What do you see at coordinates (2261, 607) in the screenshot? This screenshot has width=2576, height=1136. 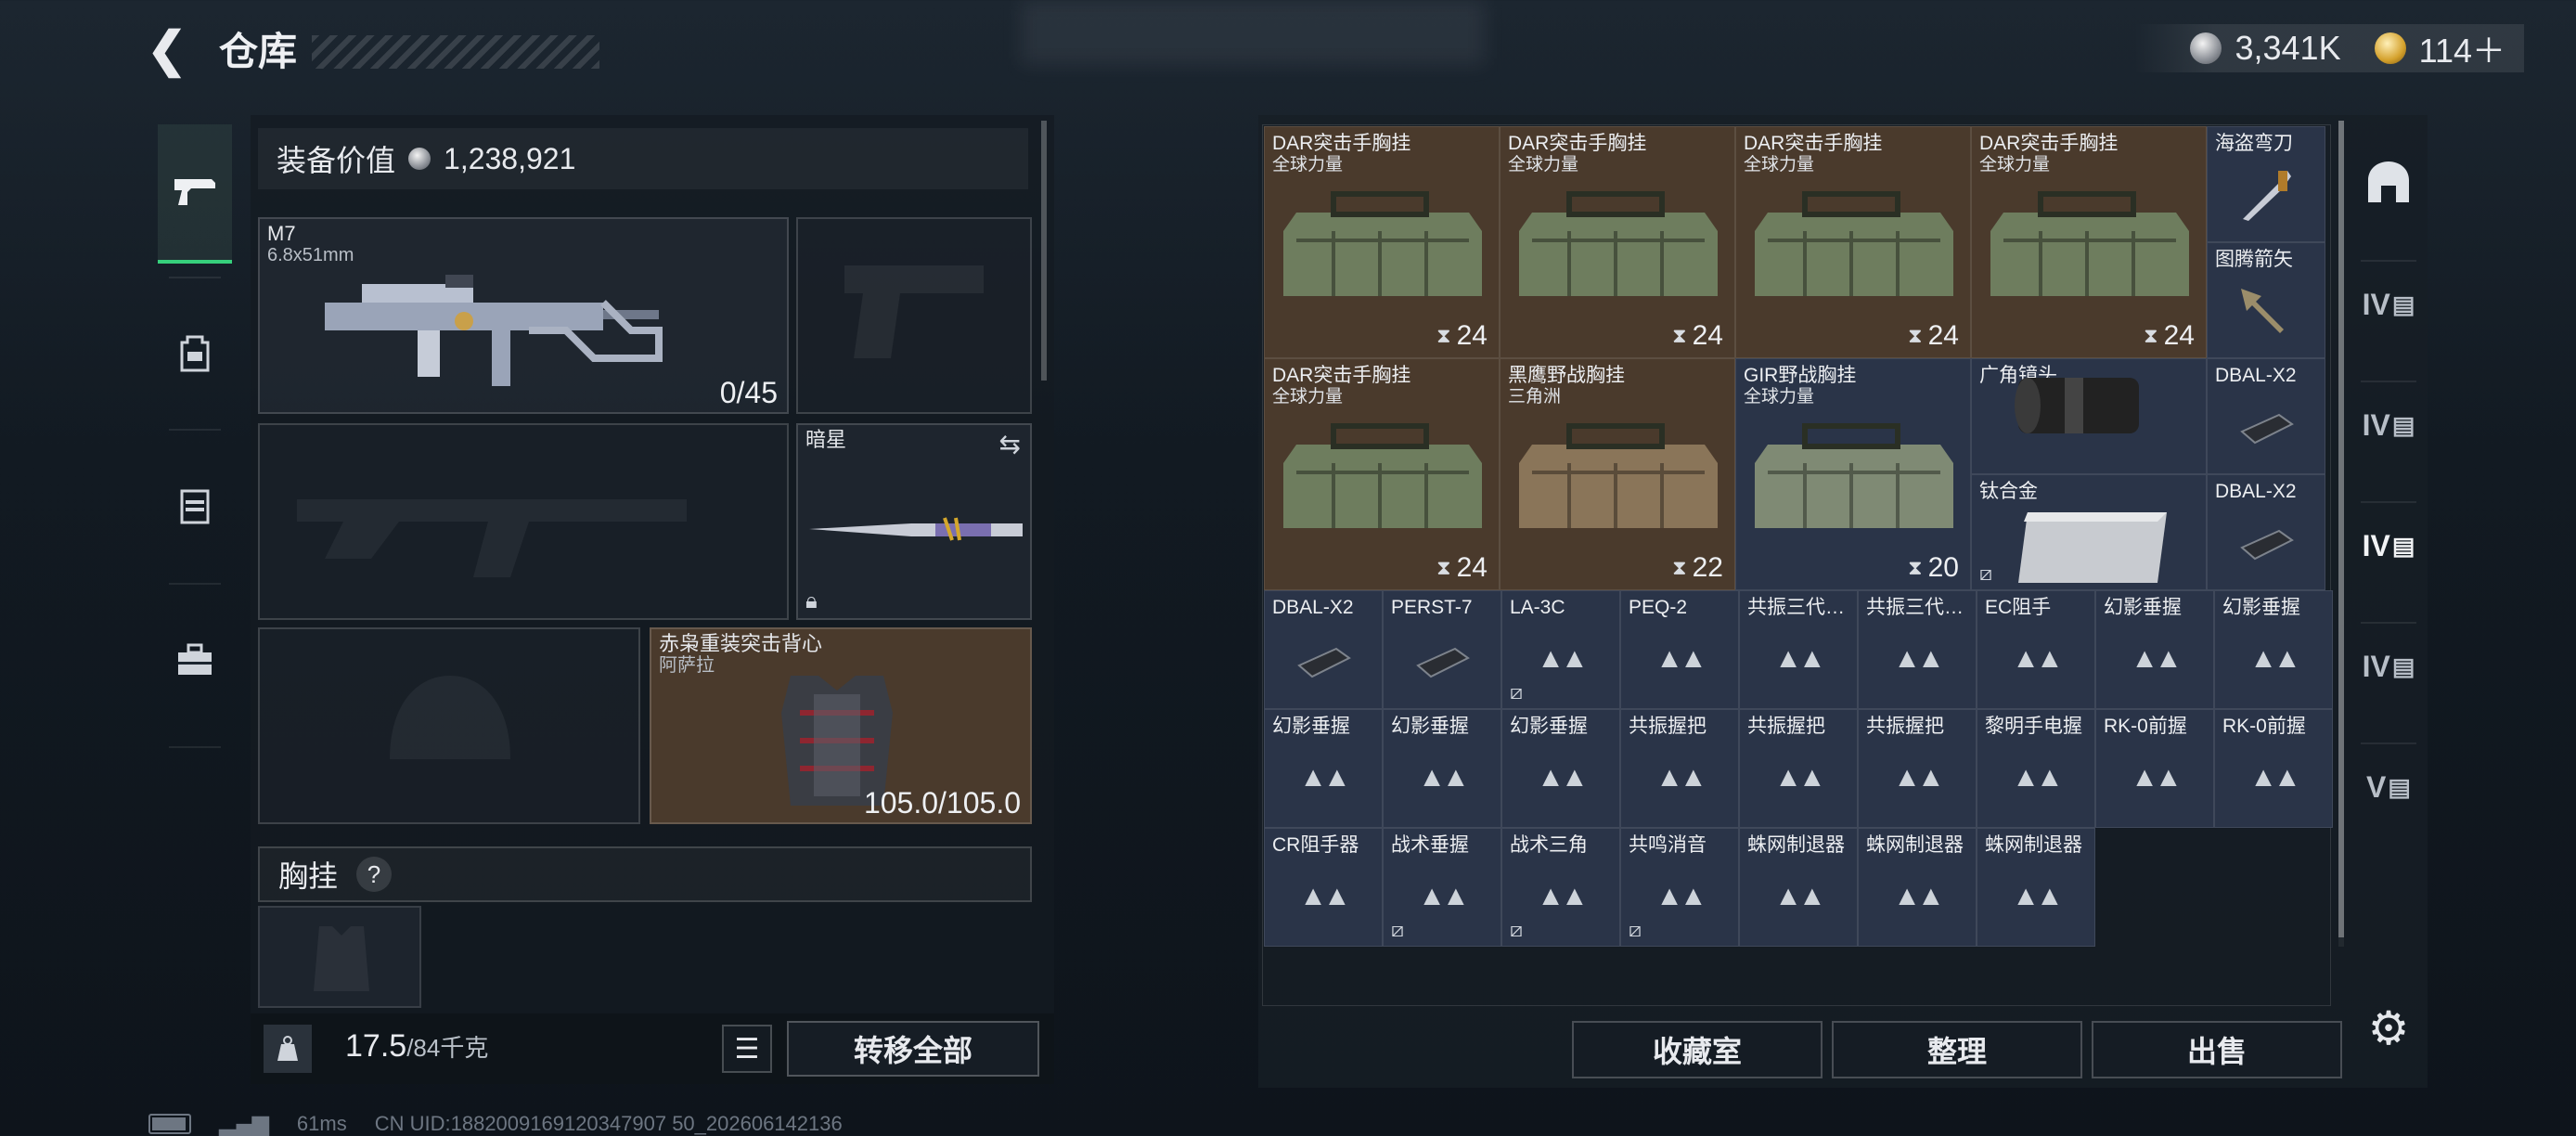 I see `item-name: 幻影垂握` at bounding box center [2261, 607].